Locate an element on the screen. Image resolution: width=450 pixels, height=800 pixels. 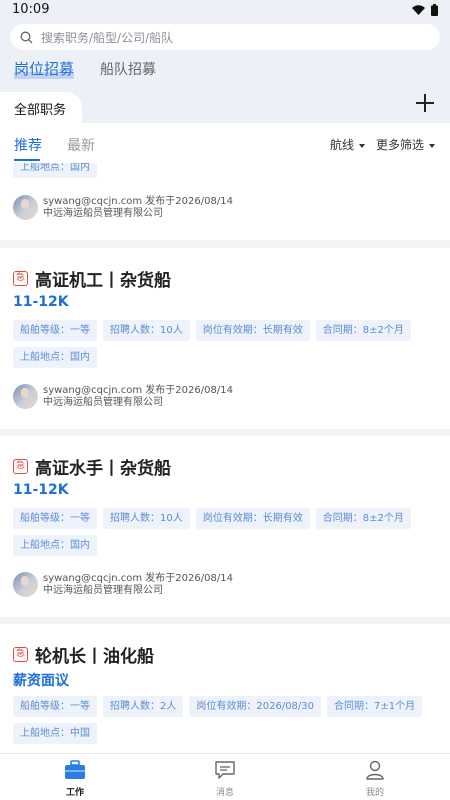
job-tag: 上船地点：中国 is located at coordinates (55, 733).